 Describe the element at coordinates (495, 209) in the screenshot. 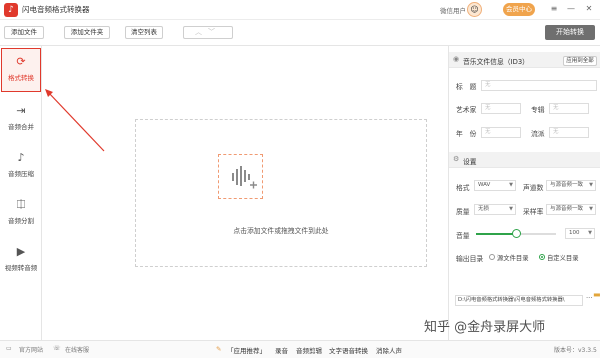

I see `quality-select: 无损 ▼` at that location.